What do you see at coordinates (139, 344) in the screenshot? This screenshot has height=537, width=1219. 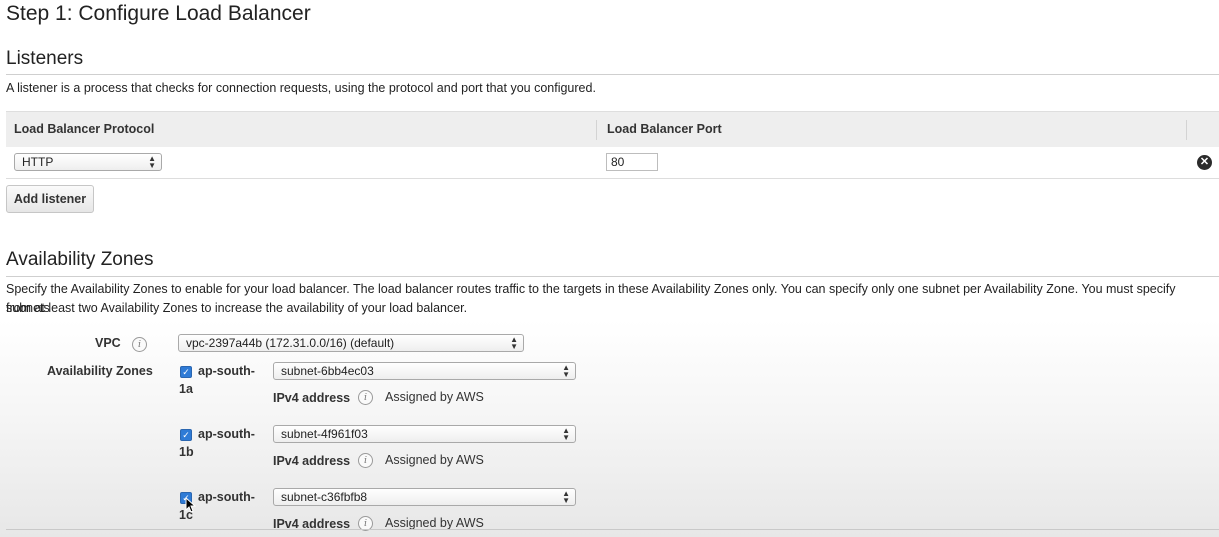 I see `vpc-info-icon: i` at bounding box center [139, 344].